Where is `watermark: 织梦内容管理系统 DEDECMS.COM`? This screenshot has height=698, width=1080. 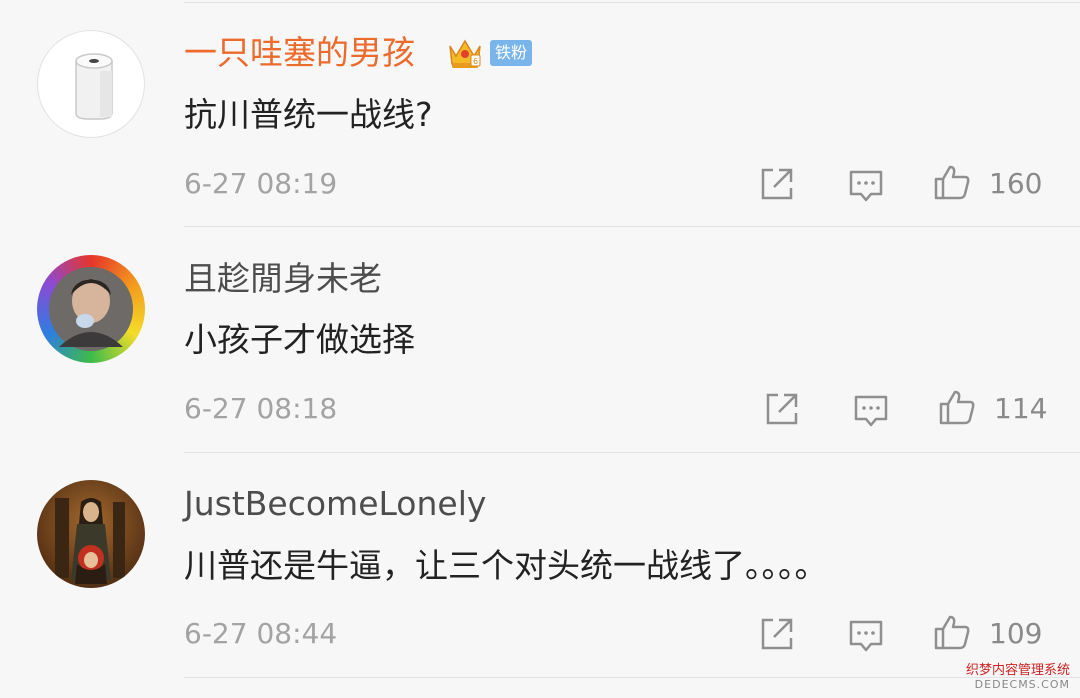
watermark: 织梦内容管理系统 DEDECMS.COM is located at coordinates (1018, 678).